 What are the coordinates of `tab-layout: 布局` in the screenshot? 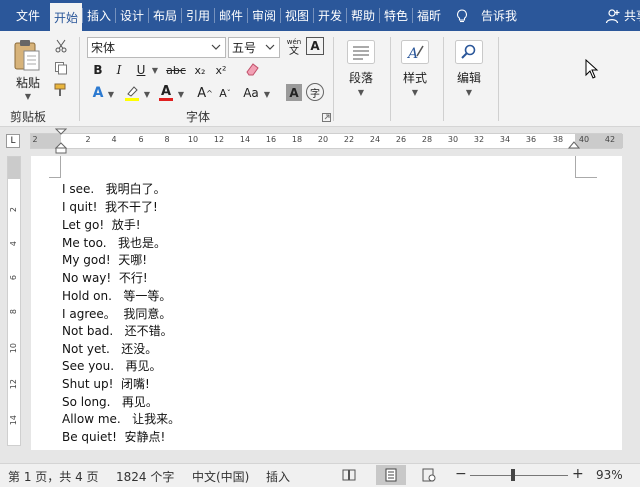 It's located at (165, 15).